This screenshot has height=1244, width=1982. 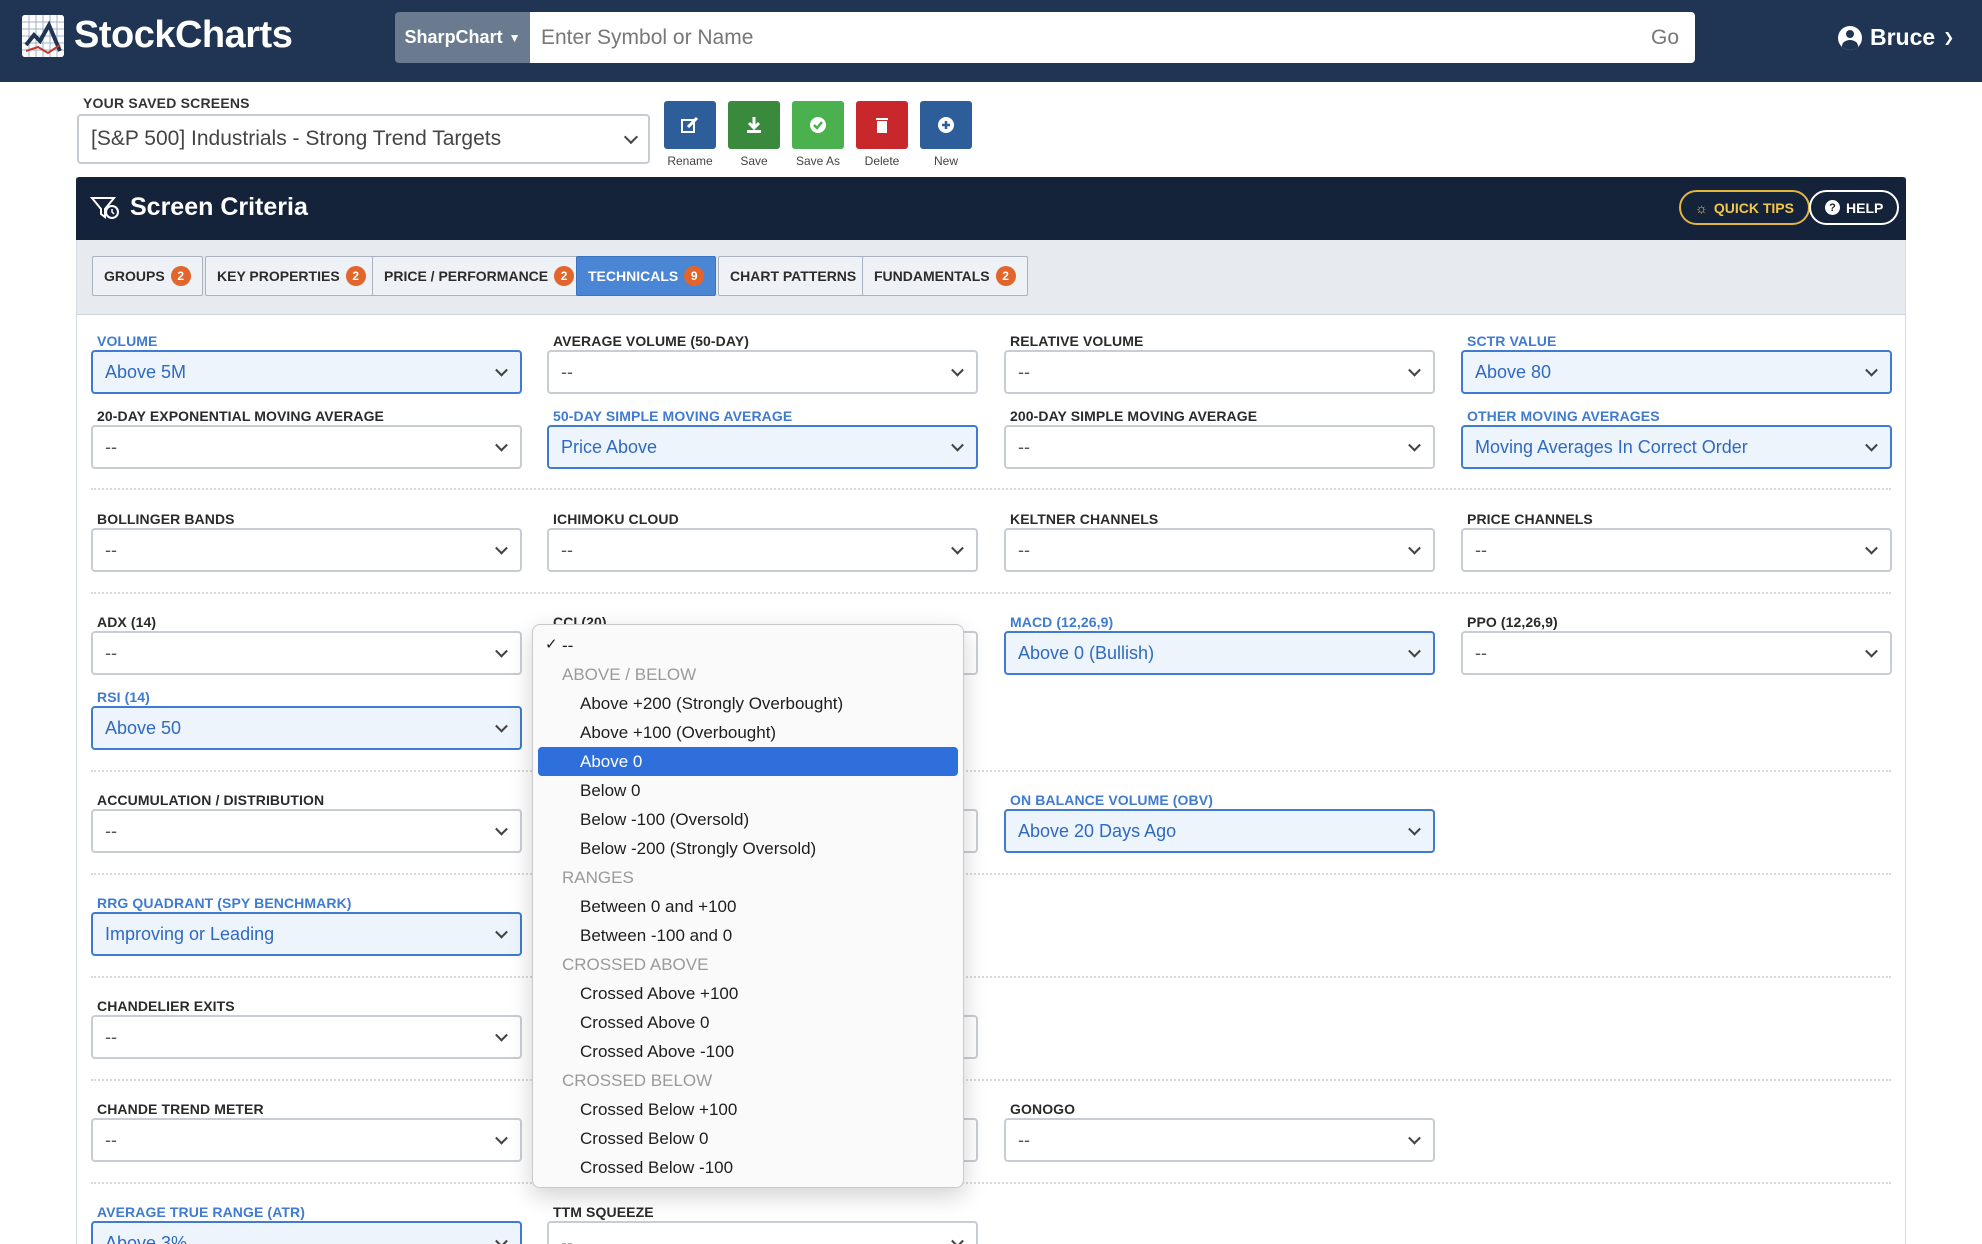 I want to click on delete-label: Delete, so click(x=882, y=161).